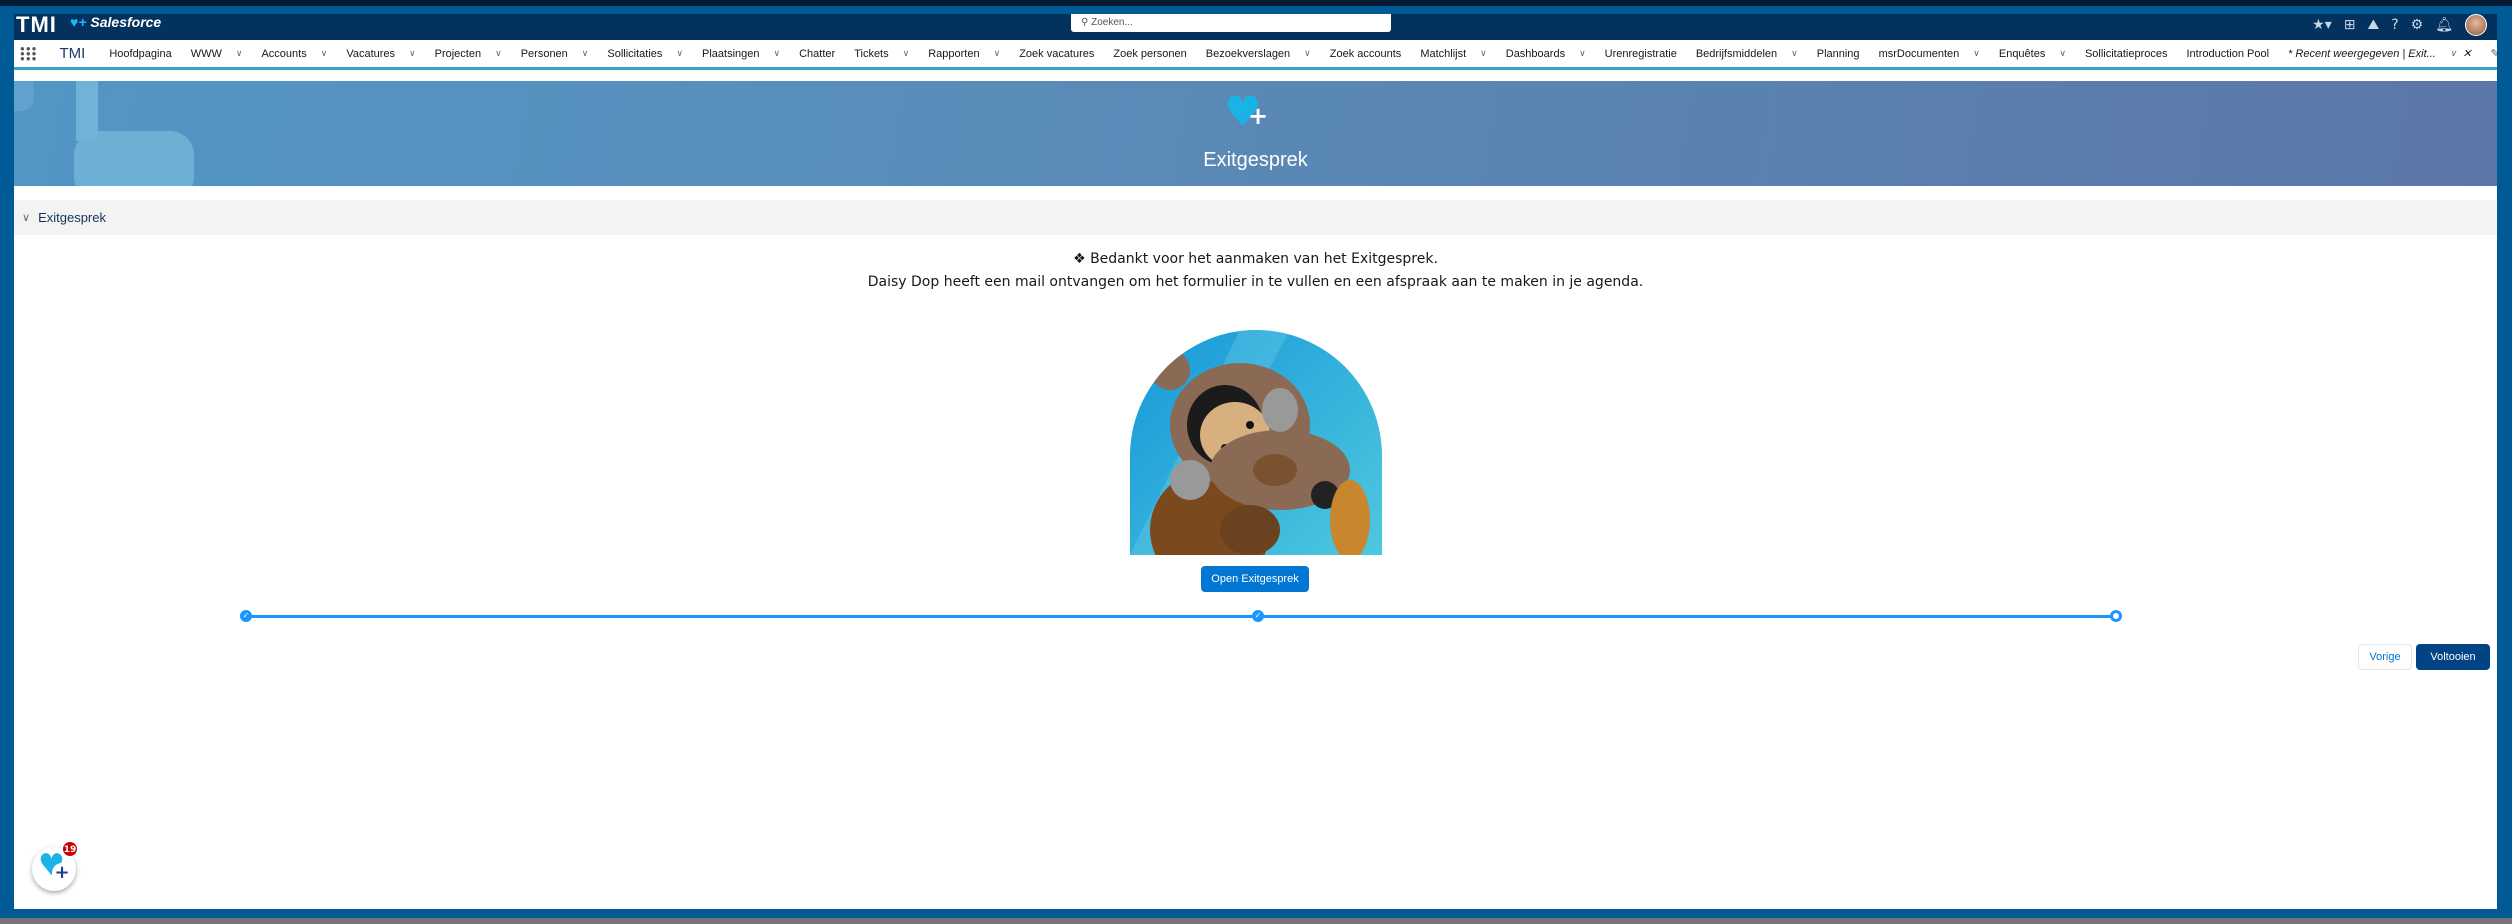 This screenshot has width=2512, height=924. Describe the element at coordinates (116, 22) in the screenshot. I see `salesforce-logo: ♥+ Salesforce` at that location.